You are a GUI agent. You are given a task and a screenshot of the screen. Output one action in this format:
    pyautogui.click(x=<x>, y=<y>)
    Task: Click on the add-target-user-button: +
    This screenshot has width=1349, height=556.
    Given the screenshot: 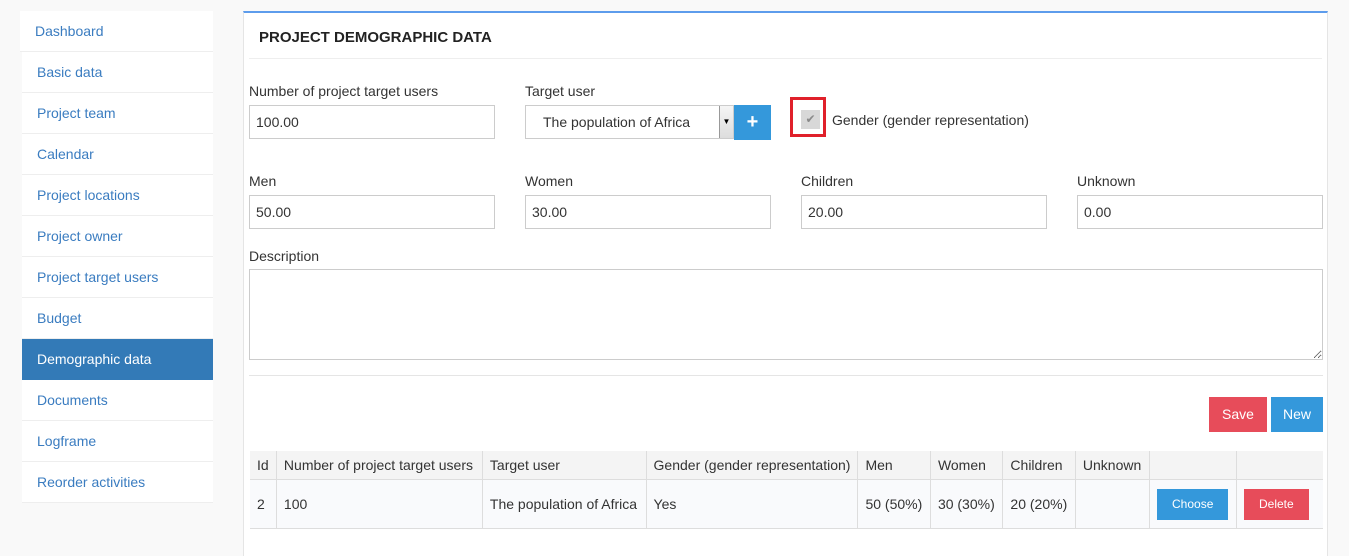 What is the action you would take?
    pyautogui.click(x=752, y=122)
    